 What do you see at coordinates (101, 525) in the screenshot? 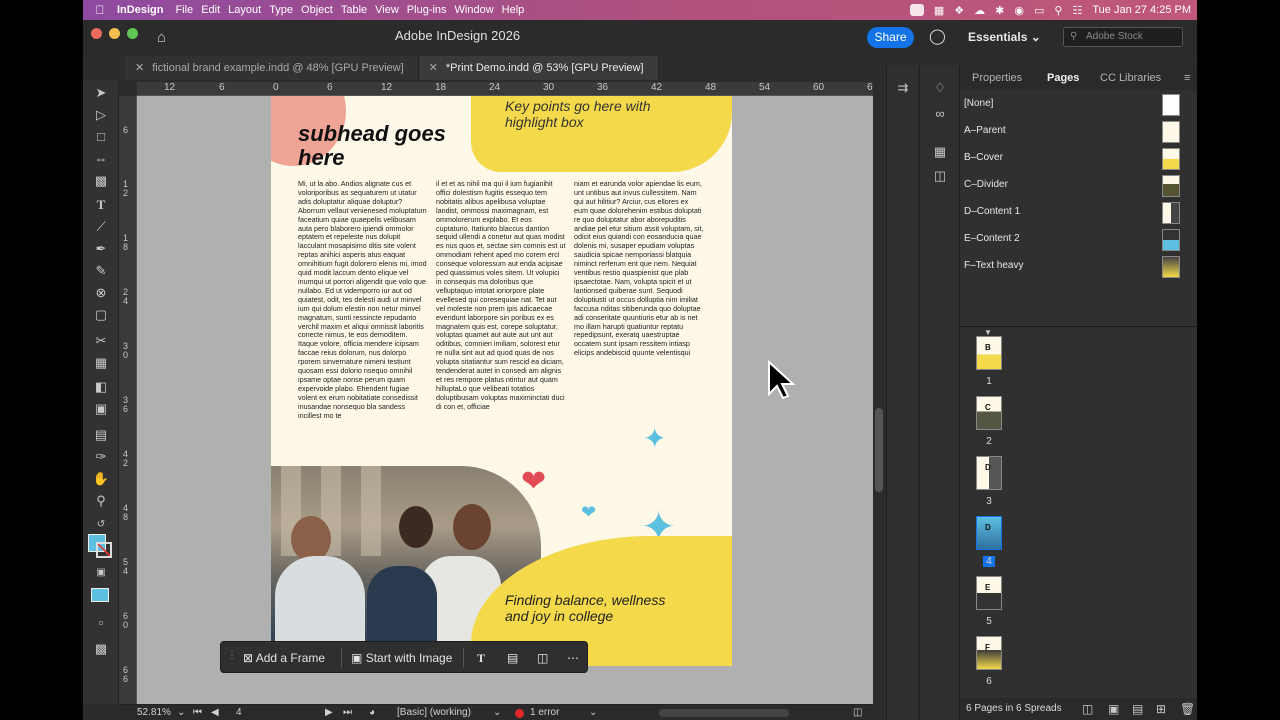
I see `swap-fill-stroke-icon: ↺` at bounding box center [101, 525].